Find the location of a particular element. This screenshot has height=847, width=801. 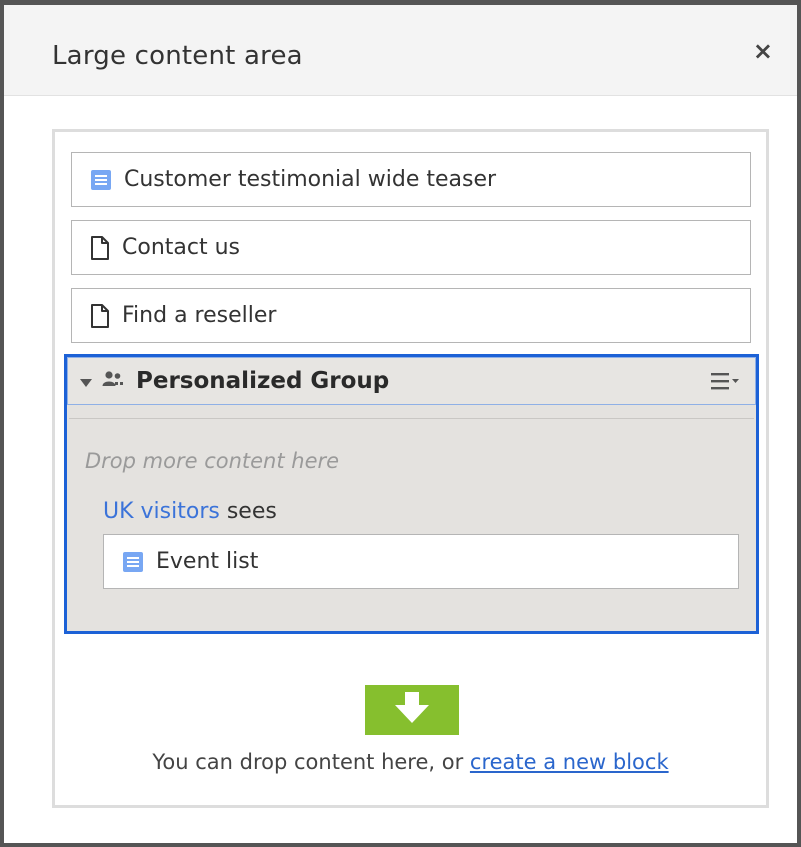

group-content-block: Event list is located at coordinates (421, 561).